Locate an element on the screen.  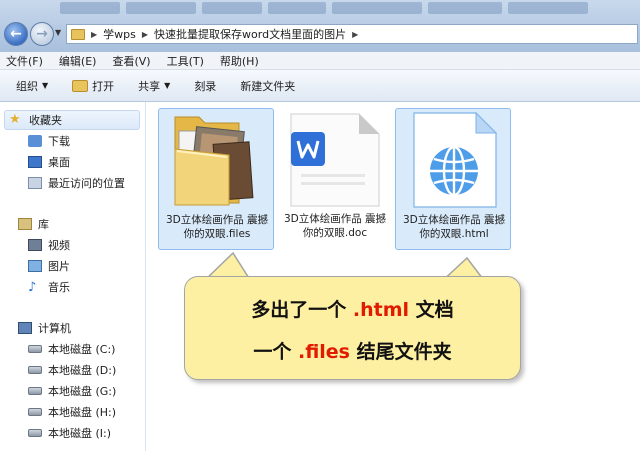
menu-edit: 编辑(E) is located at coordinates (78, 61).